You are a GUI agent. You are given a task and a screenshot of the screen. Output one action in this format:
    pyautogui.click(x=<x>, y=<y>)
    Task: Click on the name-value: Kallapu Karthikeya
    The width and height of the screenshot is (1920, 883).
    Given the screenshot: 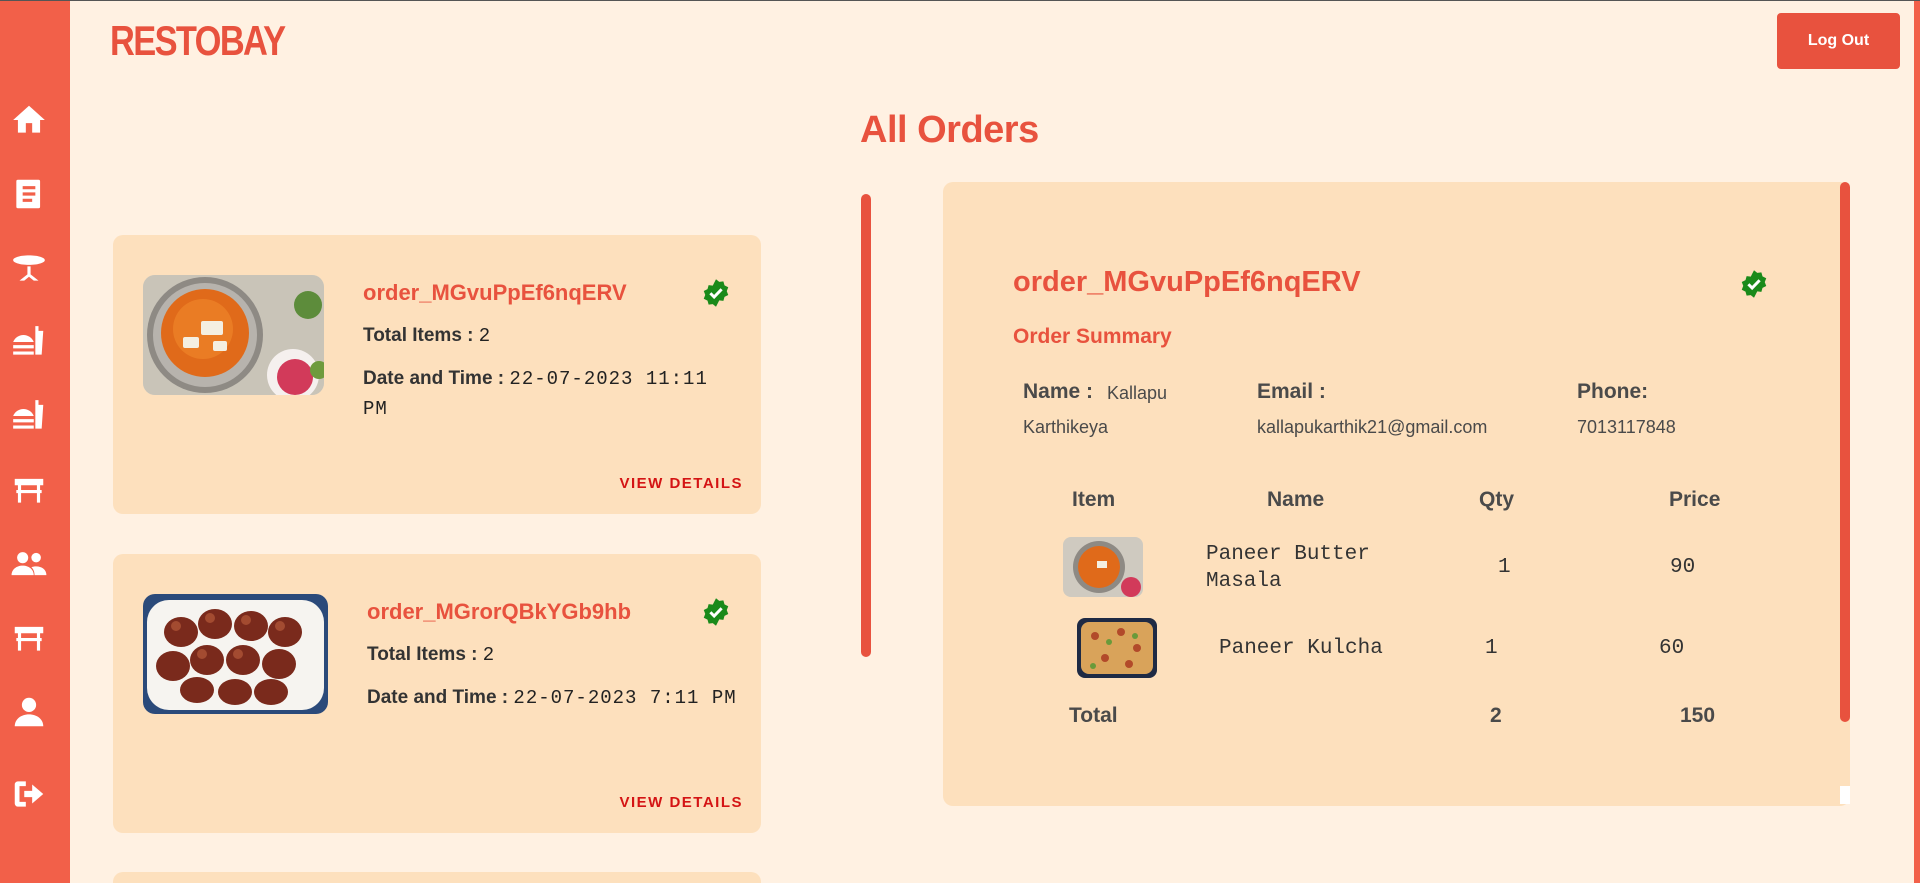 What is the action you would take?
    pyautogui.click(x=1095, y=410)
    